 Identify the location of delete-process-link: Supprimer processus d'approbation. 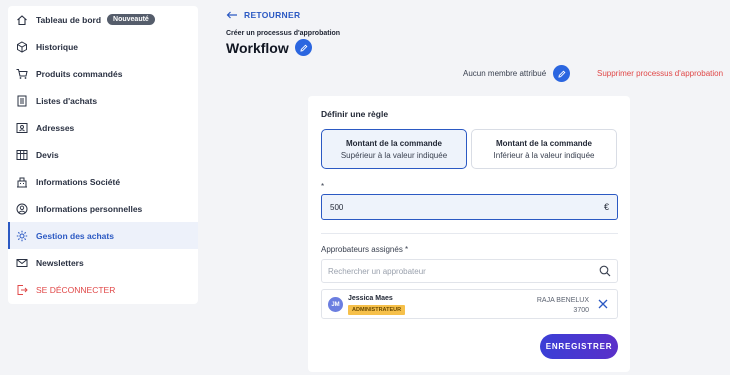
(660, 73).